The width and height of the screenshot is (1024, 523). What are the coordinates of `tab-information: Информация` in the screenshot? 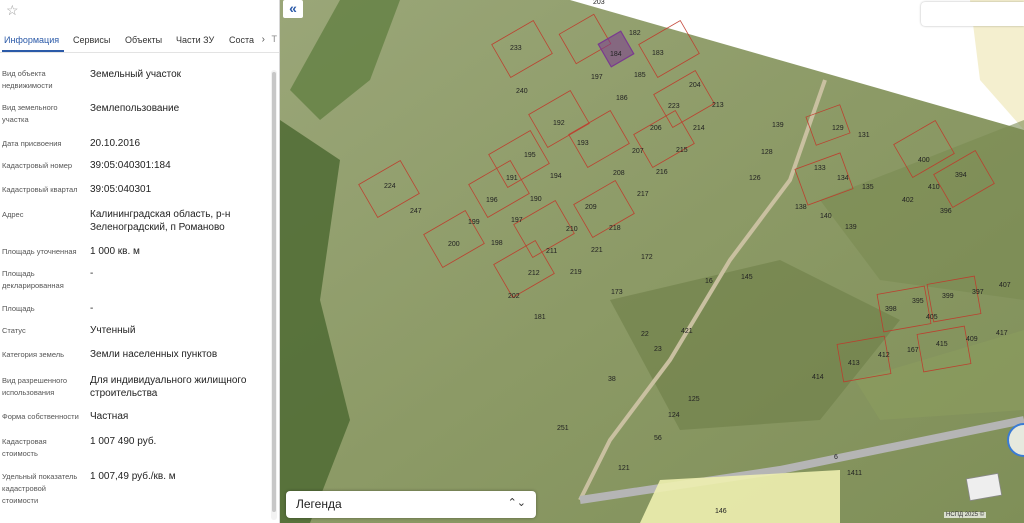 It's located at (31, 40).